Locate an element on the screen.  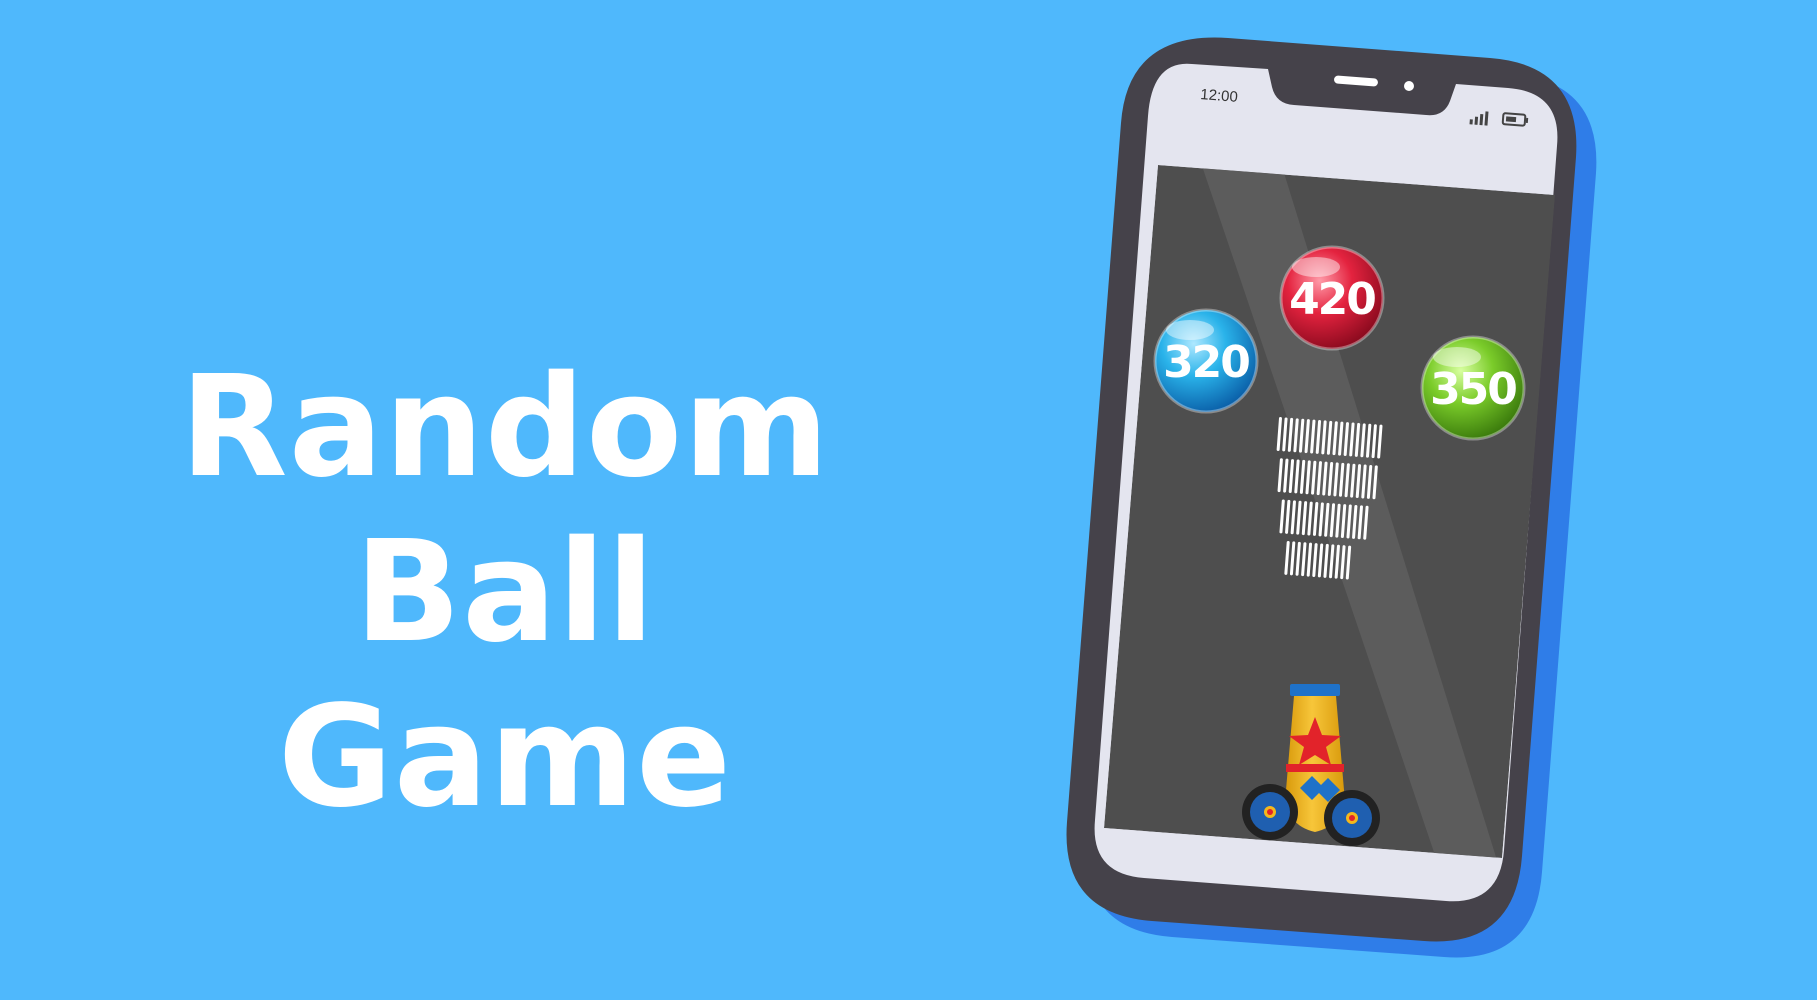
ball-label: 350 is located at coordinates (1473, 389).